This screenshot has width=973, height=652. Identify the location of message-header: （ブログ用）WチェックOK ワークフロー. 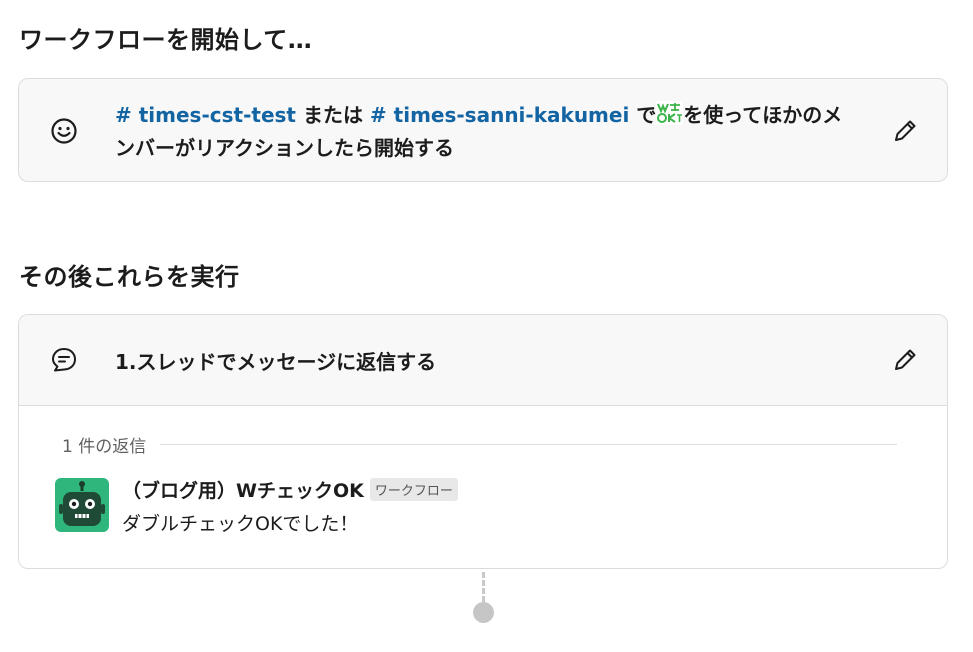
(290, 489).